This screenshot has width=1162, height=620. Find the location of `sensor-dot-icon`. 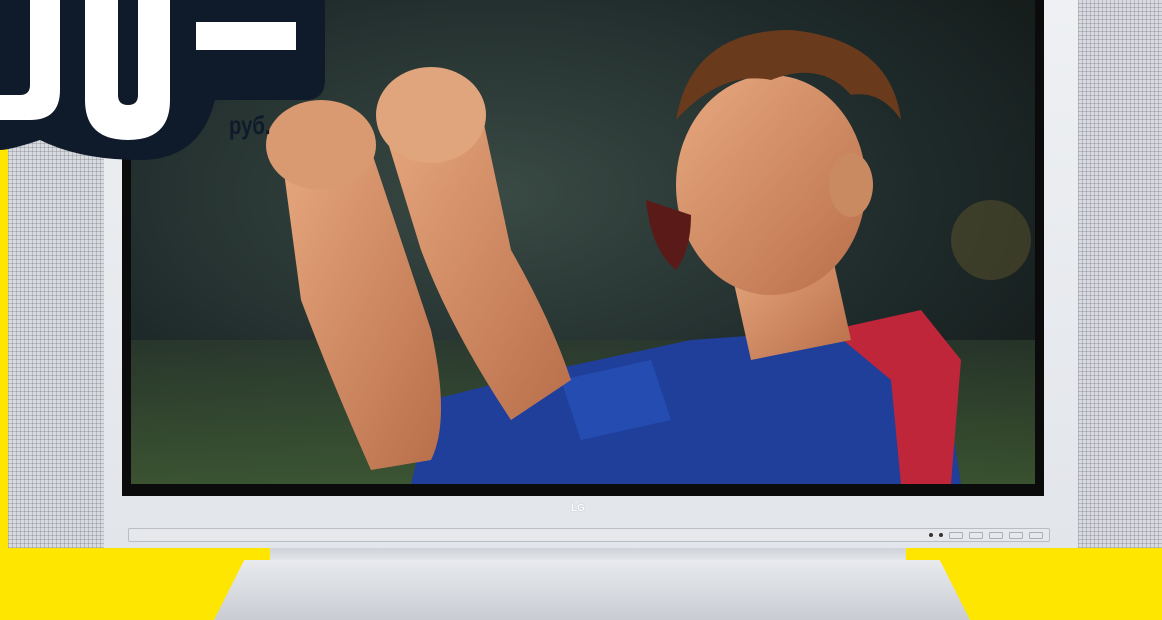

sensor-dot-icon is located at coordinates (941, 535).